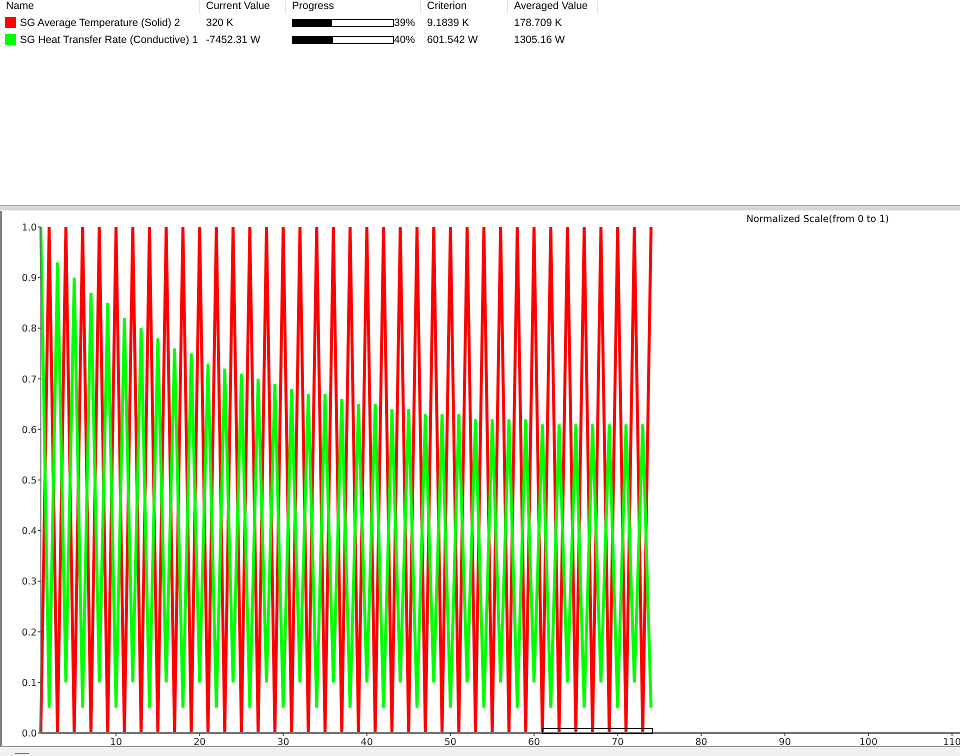  What do you see at coordinates (29, 278) in the screenshot?
I see `tick-label: 0.9` at bounding box center [29, 278].